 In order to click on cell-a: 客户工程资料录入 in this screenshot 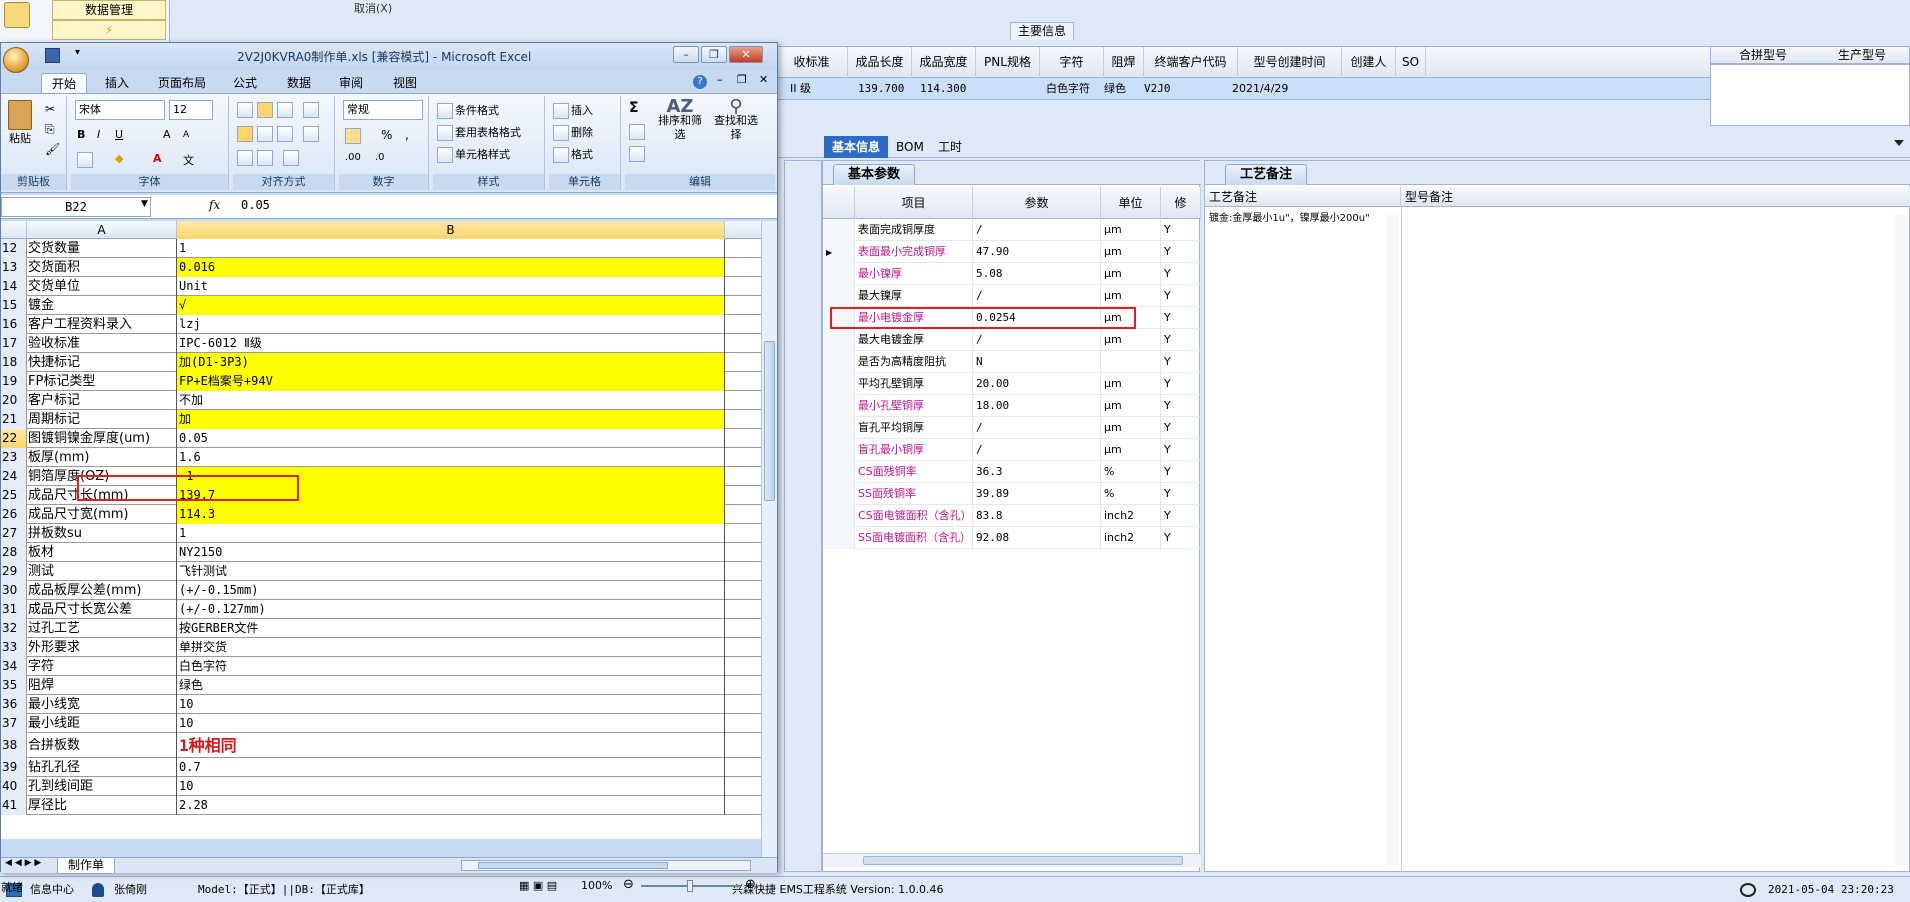, I will do `click(102, 324)`.